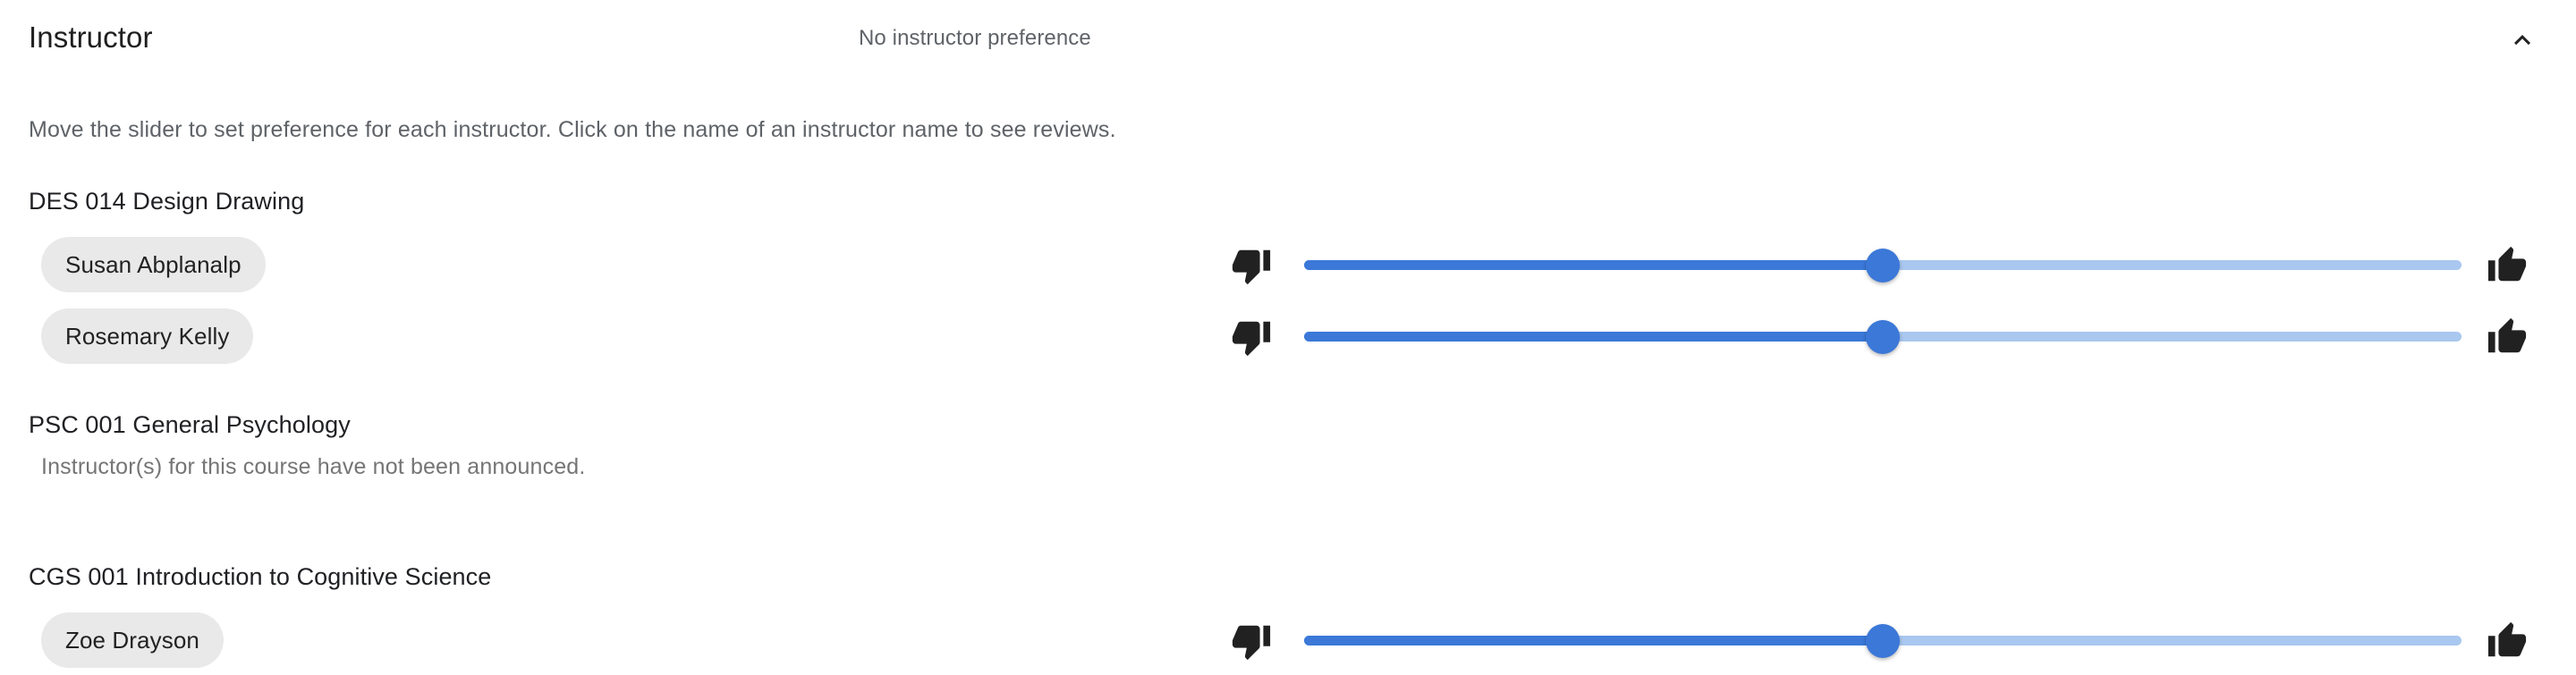 The height and width of the screenshot is (675, 2576). I want to click on instructor-panel-header: Instructor No instructor preference, so click(1288, 37).